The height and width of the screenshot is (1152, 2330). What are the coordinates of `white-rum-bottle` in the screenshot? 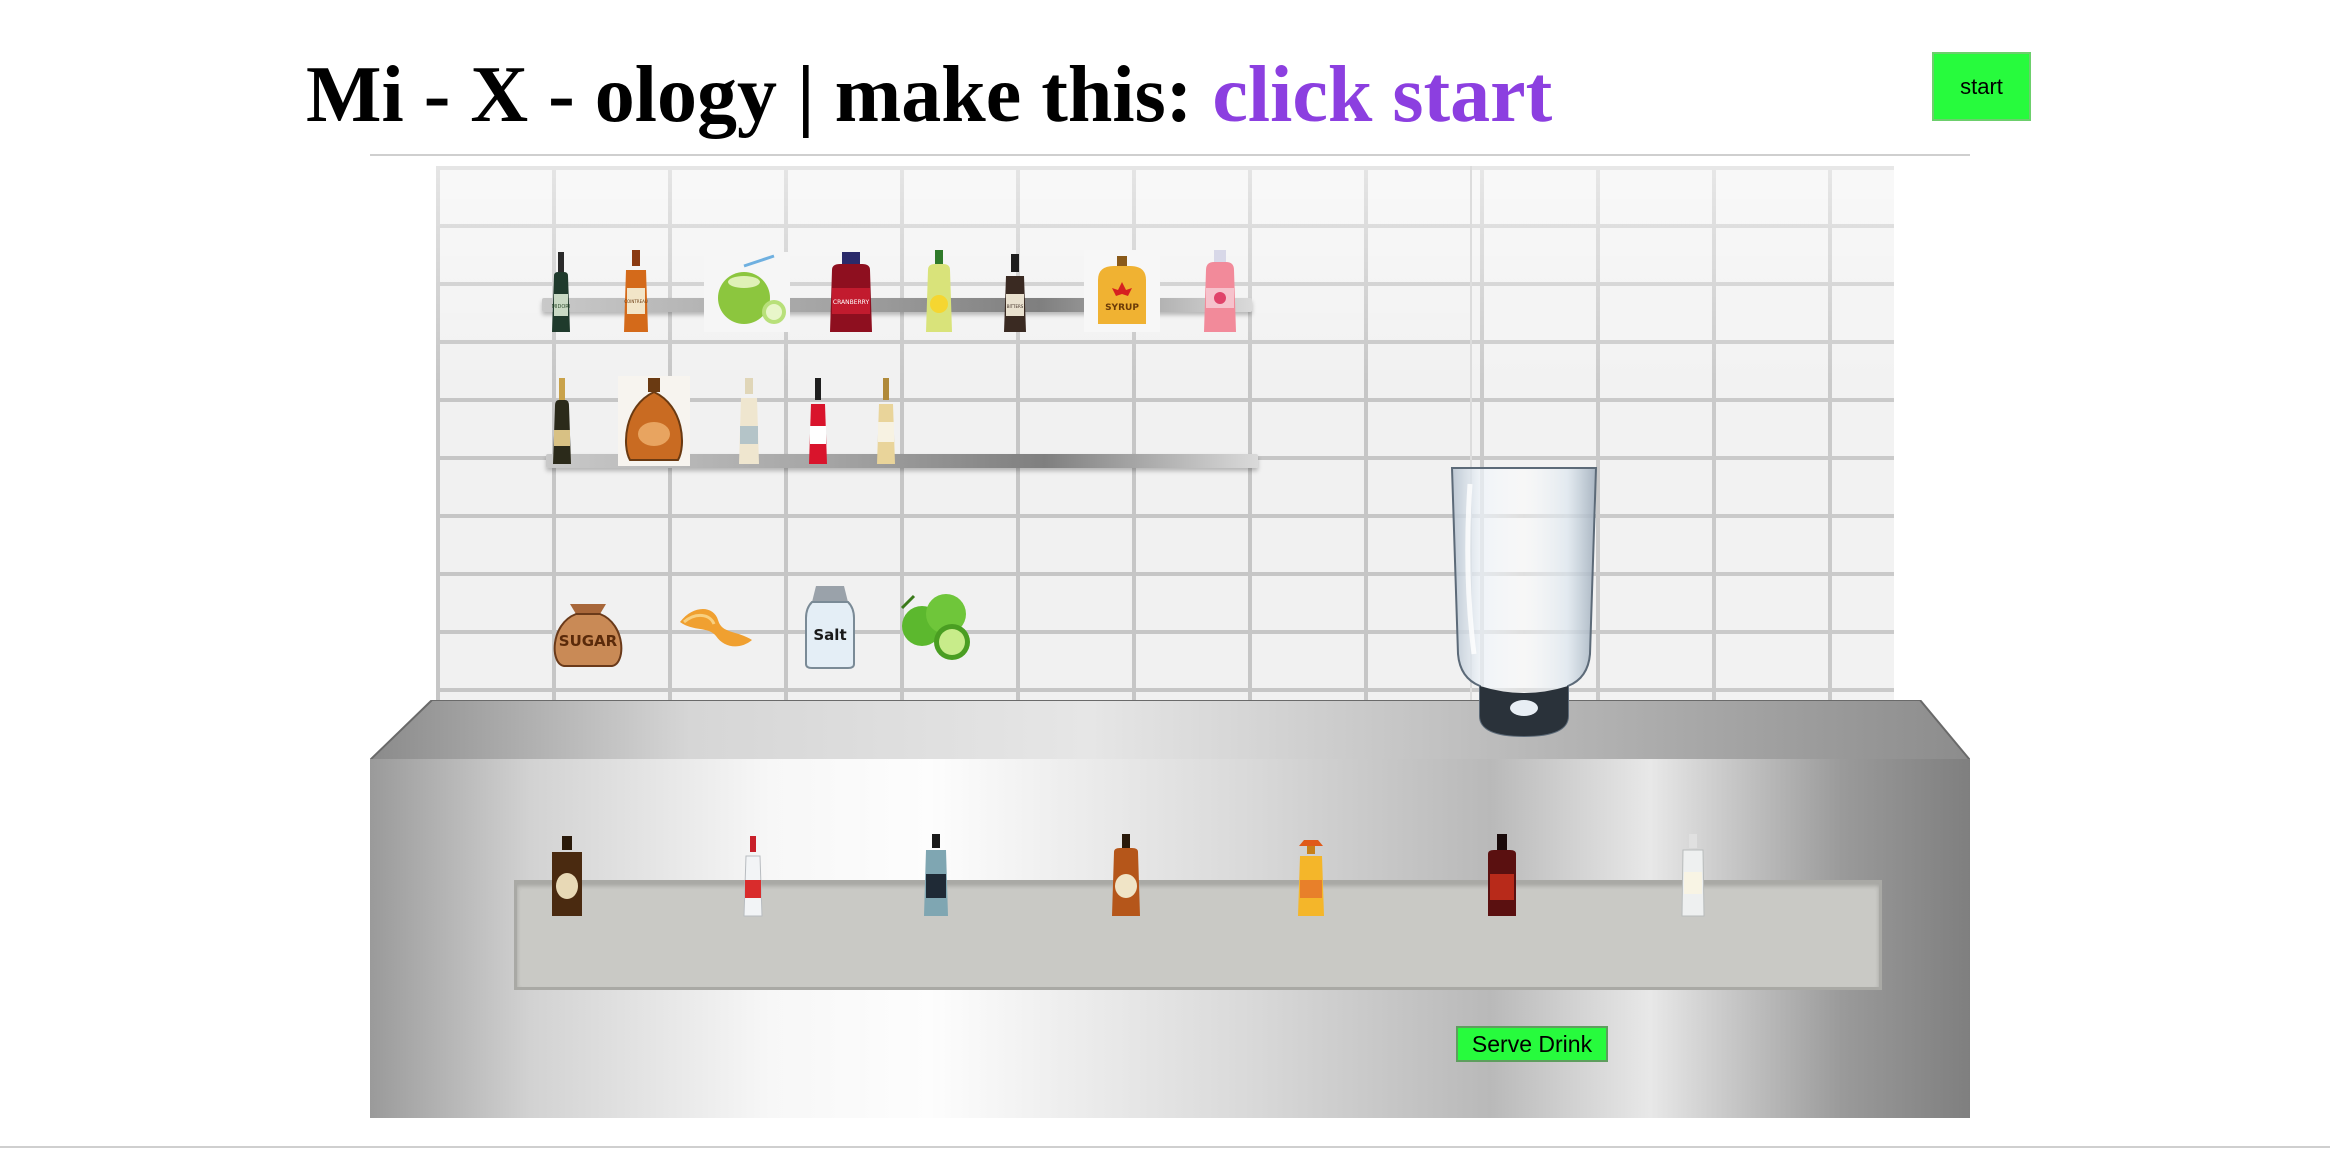 It's located at (1693, 875).